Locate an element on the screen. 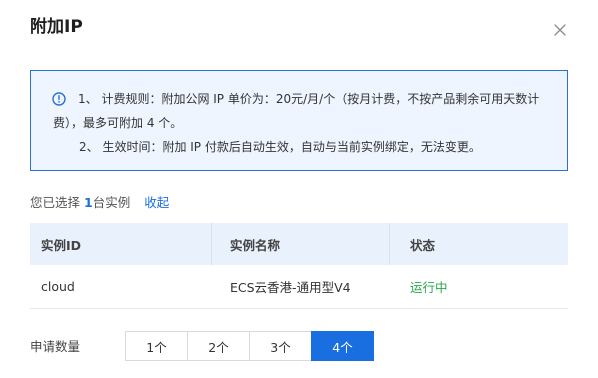 The image size is (598, 378). notice-line-2: 费），最多可附加 4 个。 is located at coordinates (118, 123).